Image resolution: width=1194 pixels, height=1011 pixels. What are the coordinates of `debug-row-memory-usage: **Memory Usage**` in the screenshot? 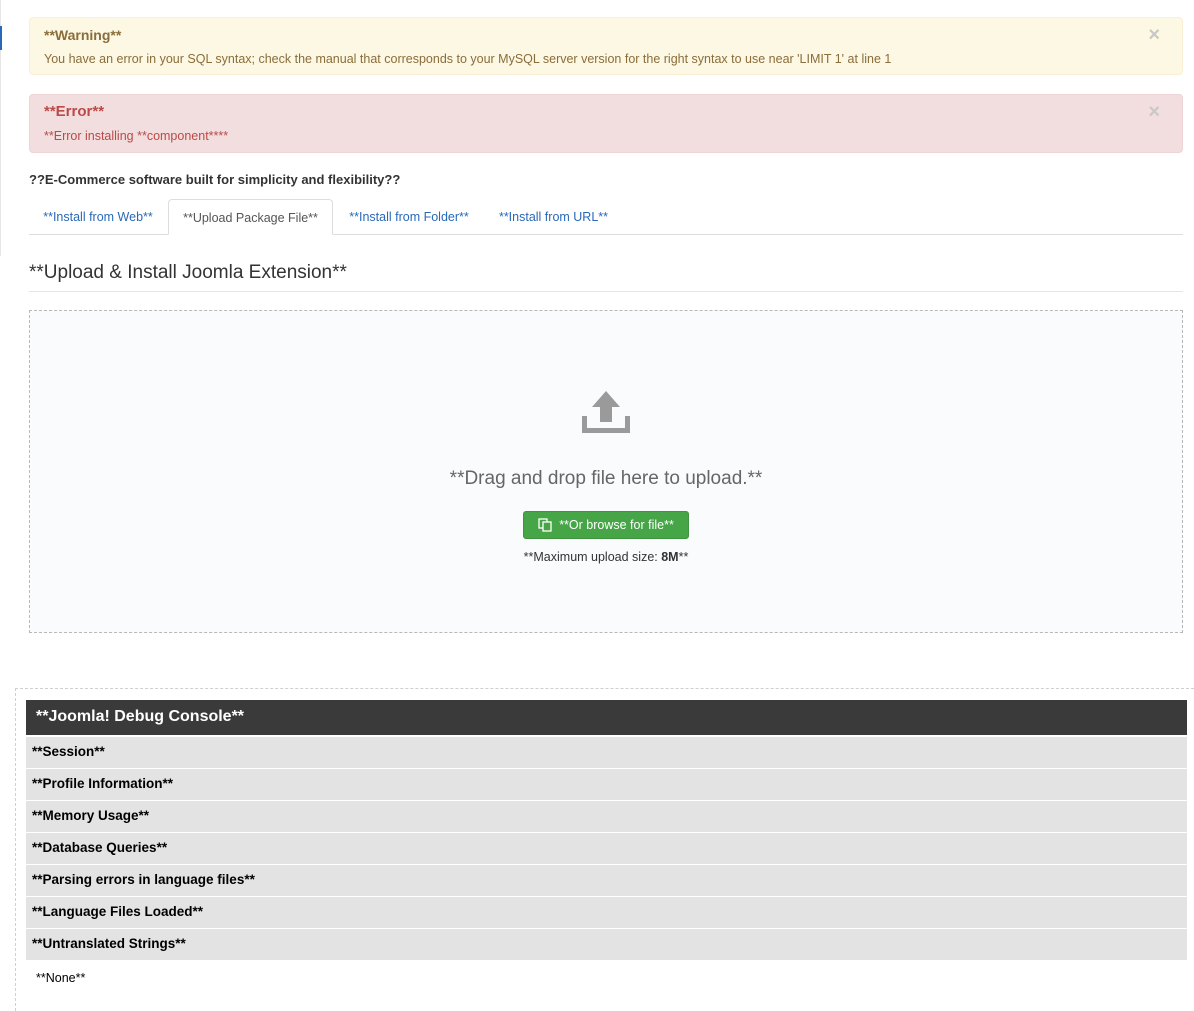 It's located at (606, 816).